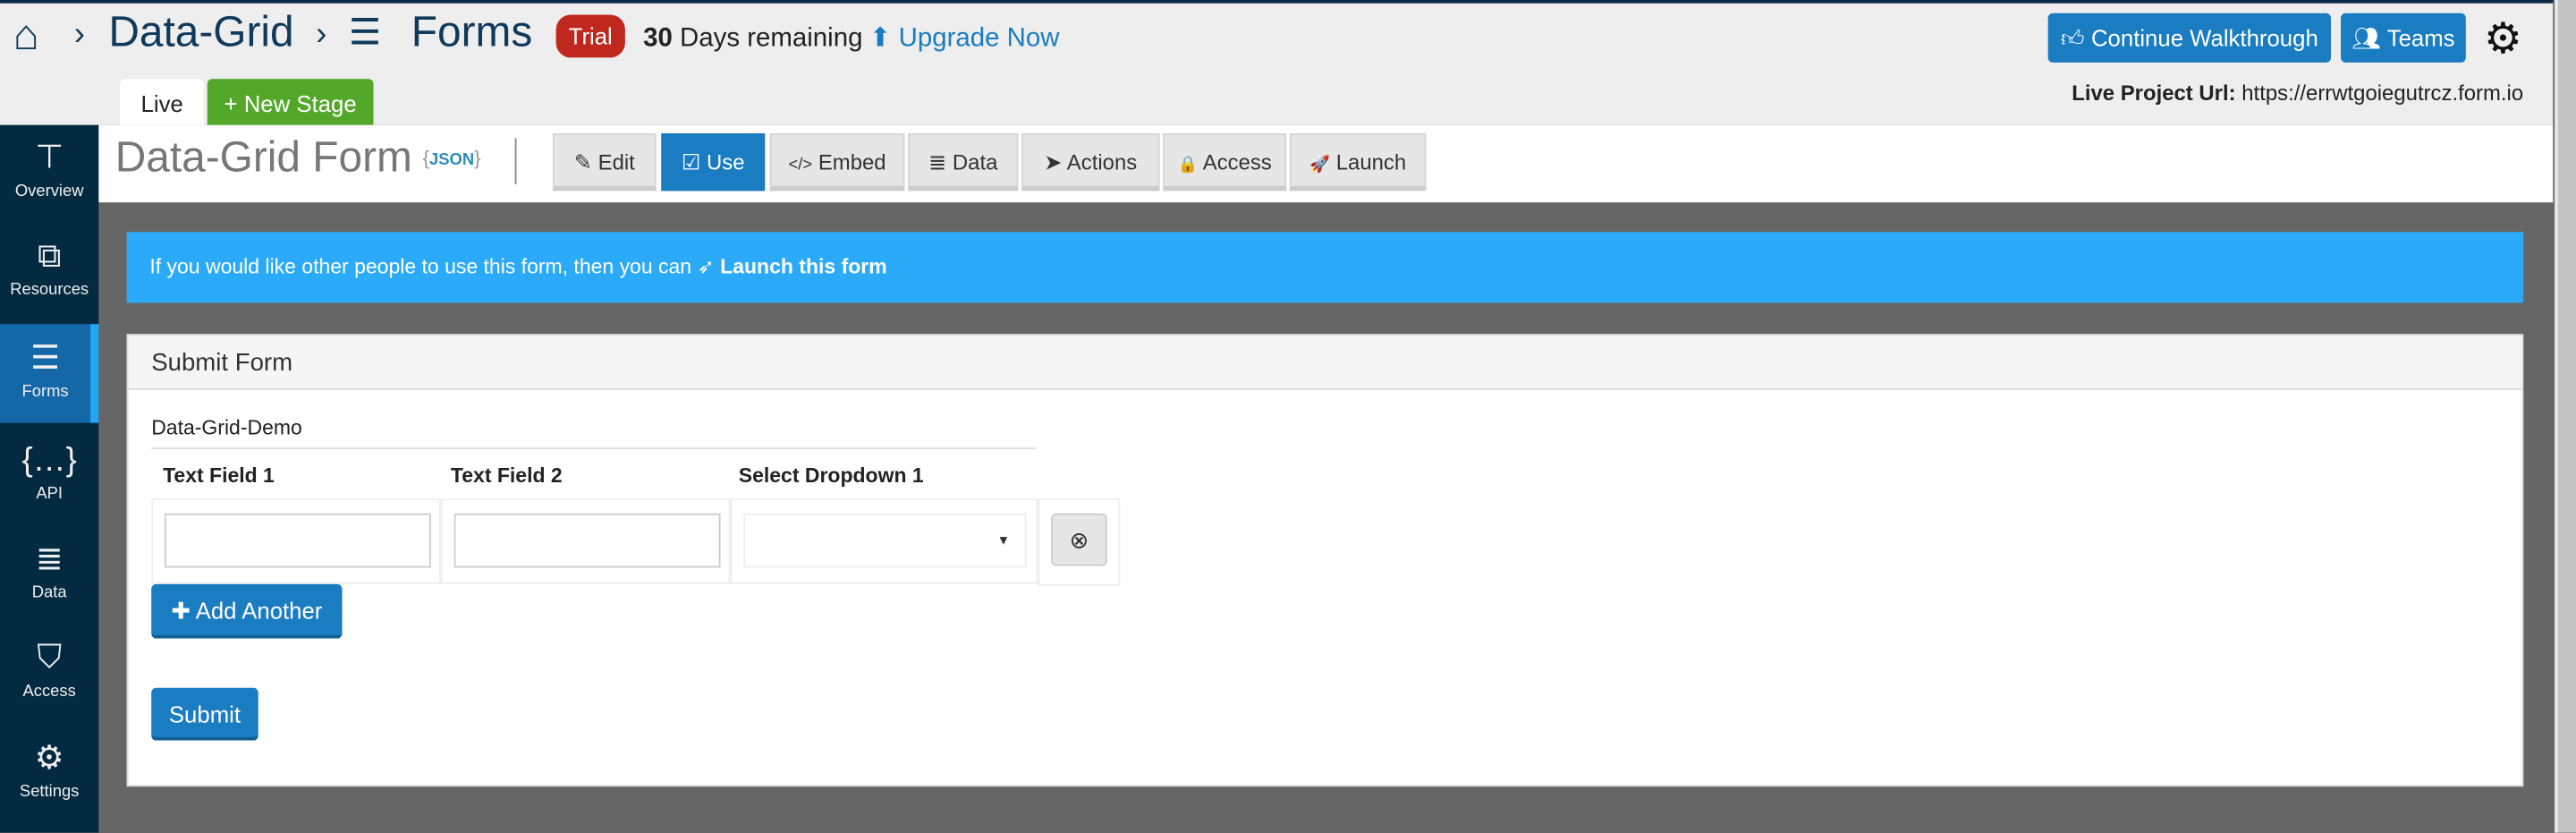  I want to click on submit-button: Submit, so click(204, 714).